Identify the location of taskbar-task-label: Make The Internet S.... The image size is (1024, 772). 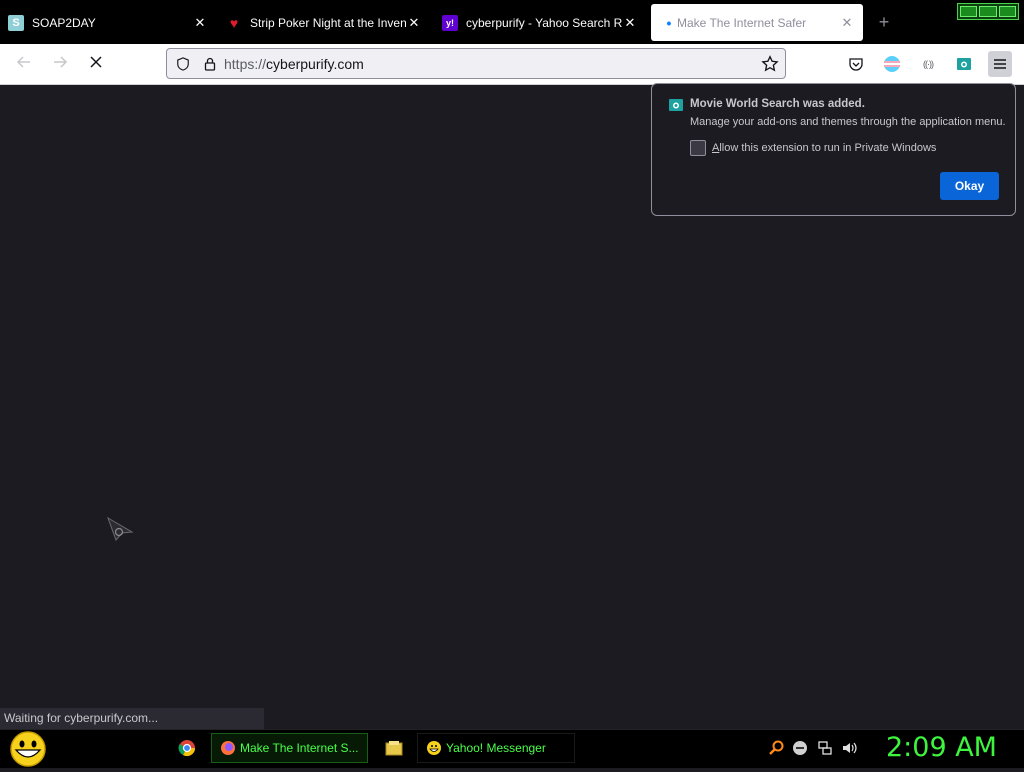
(299, 748).